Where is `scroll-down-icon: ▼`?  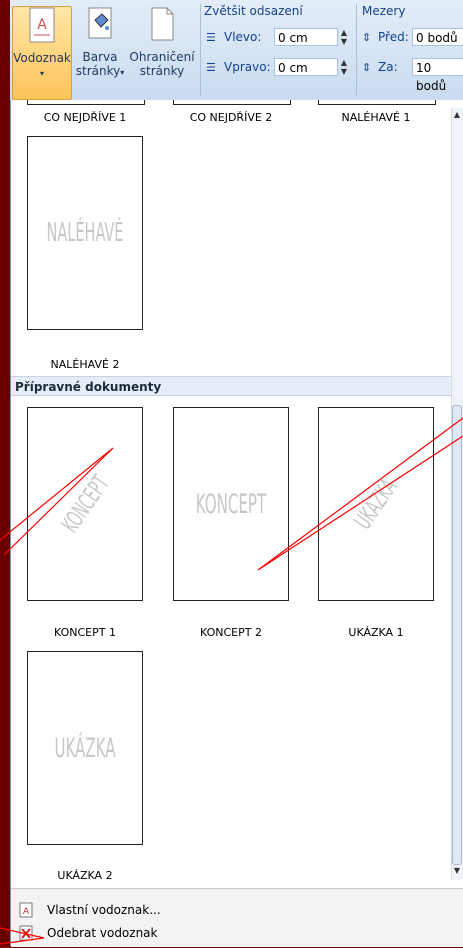
scroll-down-icon: ▼ is located at coordinates (457, 870).